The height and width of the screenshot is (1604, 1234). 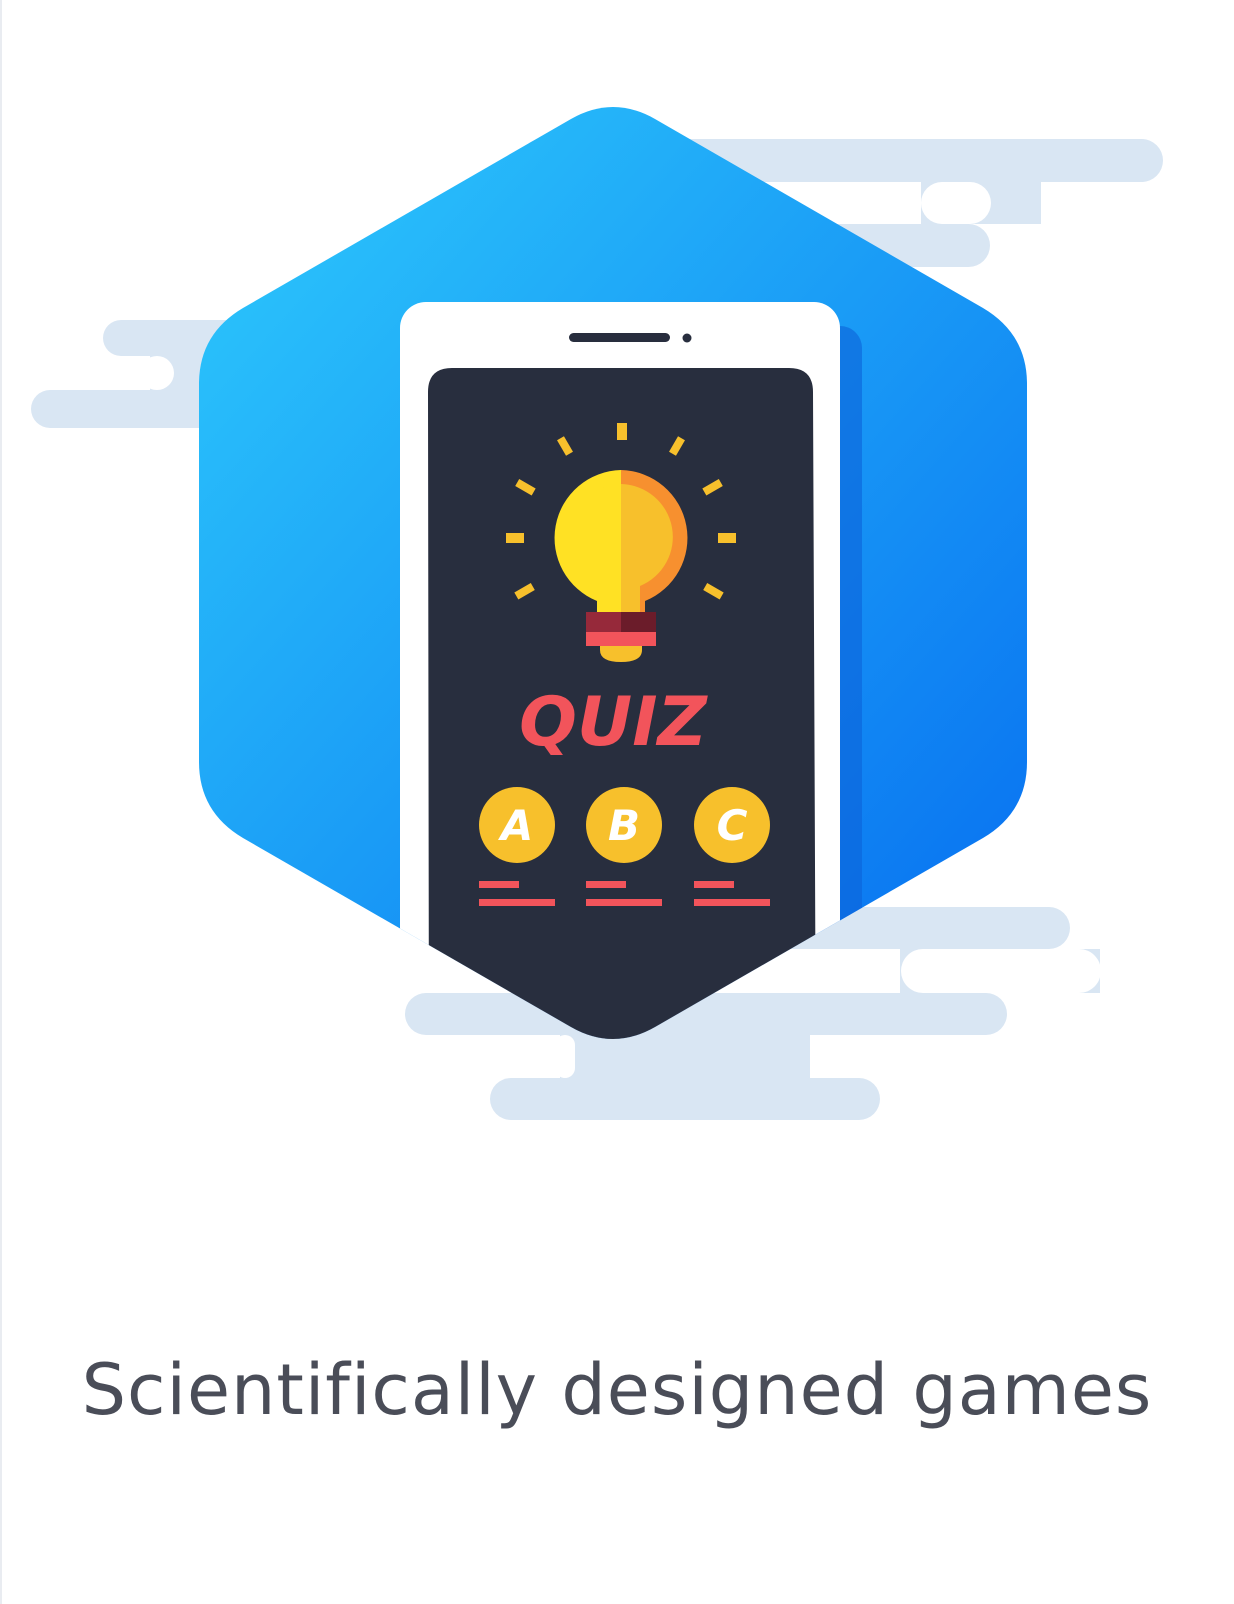 I want to click on quiz-title: QUIZ, so click(x=613, y=722).